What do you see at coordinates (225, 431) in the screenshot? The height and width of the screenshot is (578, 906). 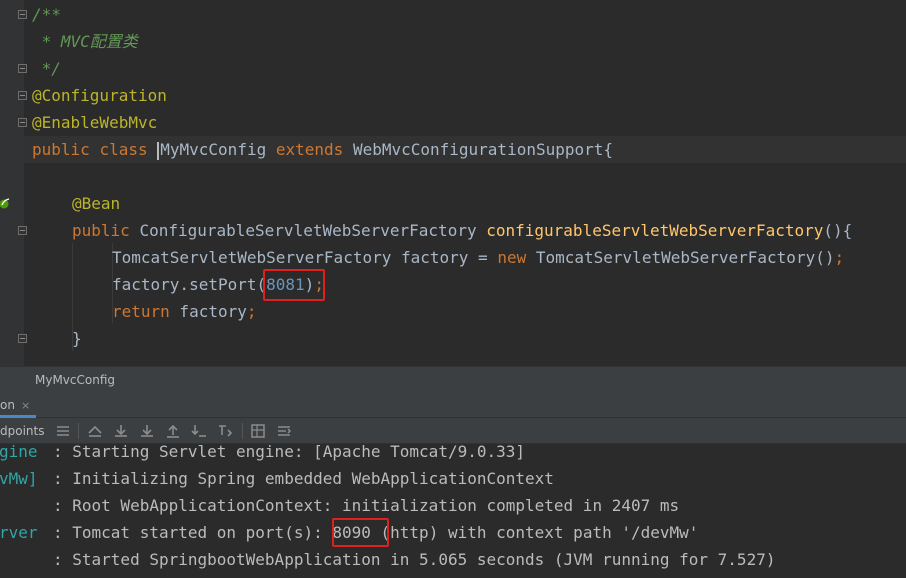 I see `run-to-cursor-icon` at bounding box center [225, 431].